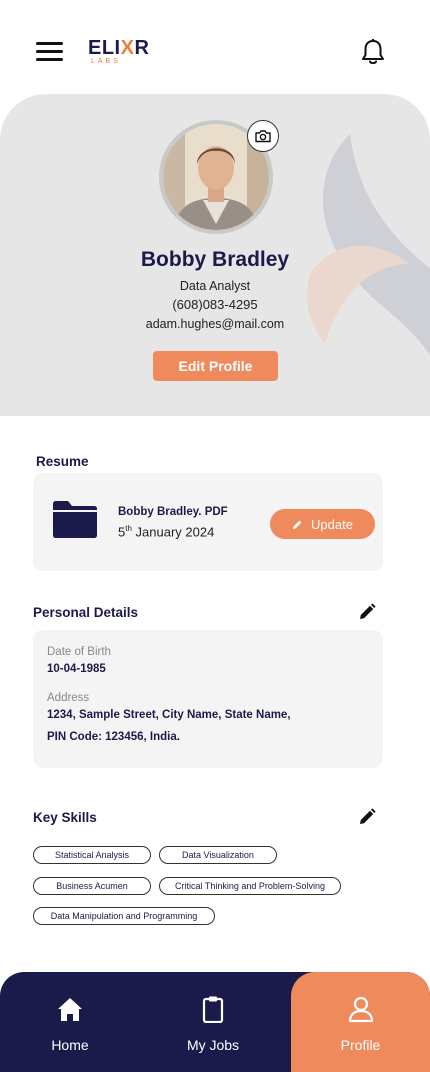  What do you see at coordinates (79, 652) in the screenshot?
I see `dob-label: Date of Birth` at bounding box center [79, 652].